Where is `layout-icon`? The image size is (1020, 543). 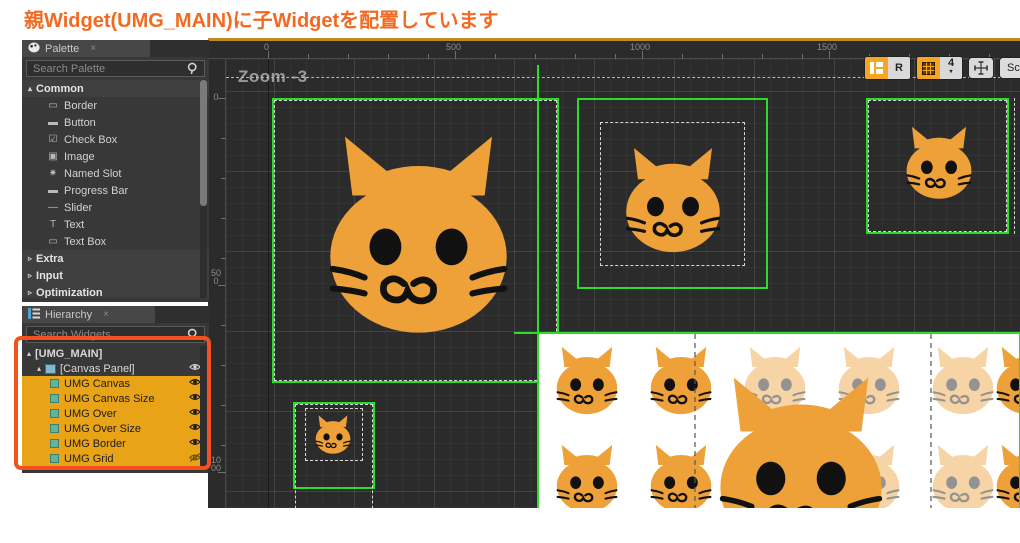
layout-icon is located at coordinates (876, 68).